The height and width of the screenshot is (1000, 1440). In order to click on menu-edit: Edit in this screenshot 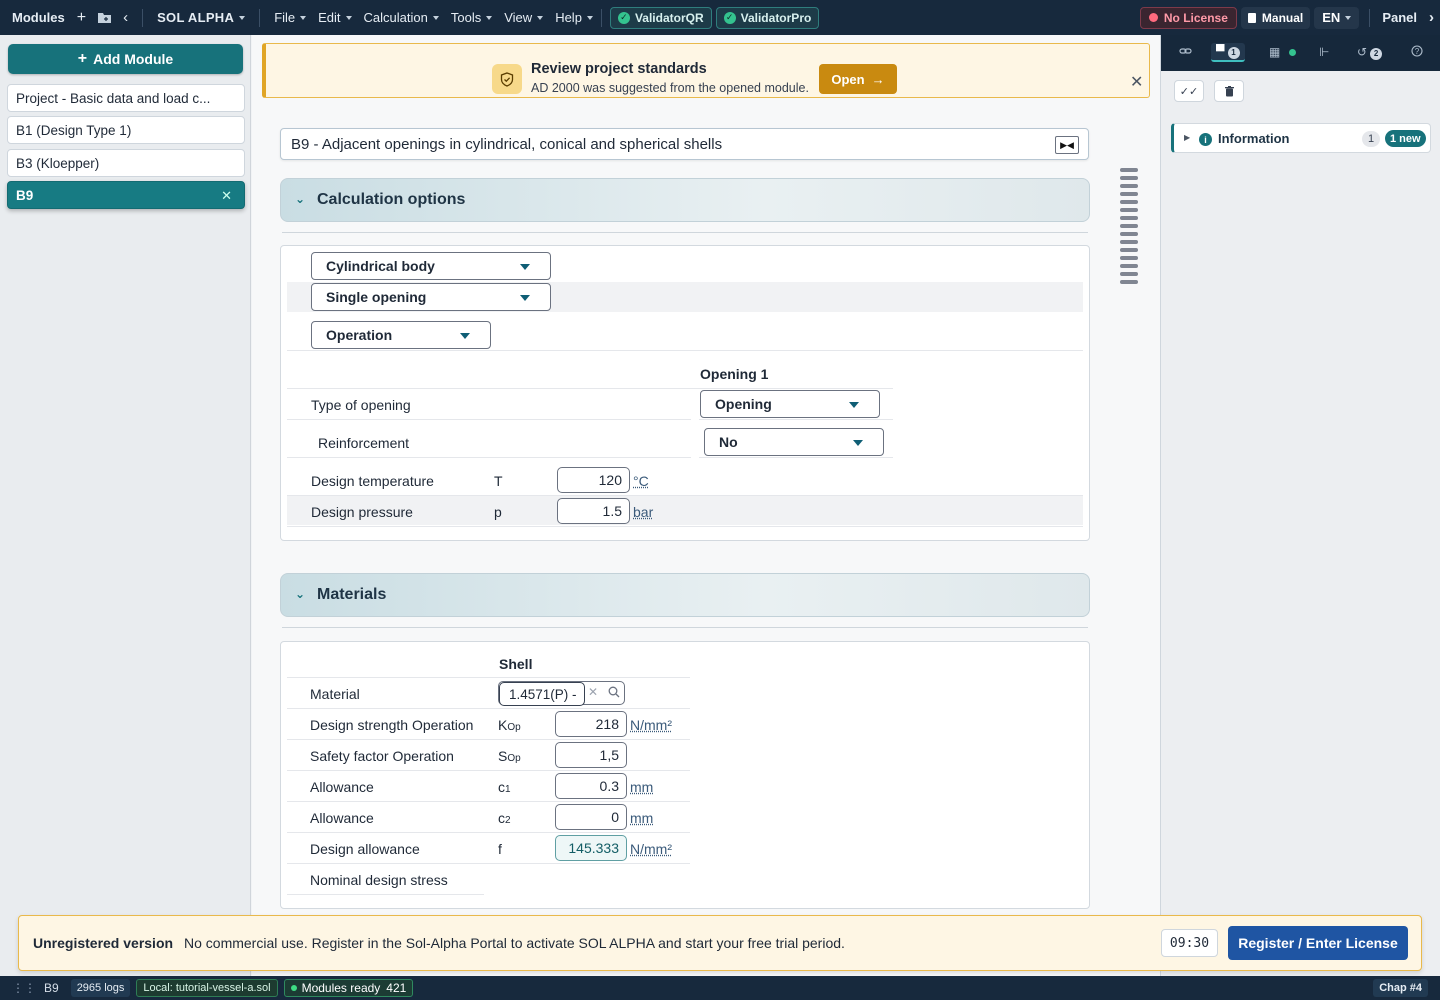, I will do `click(334, 17)`.